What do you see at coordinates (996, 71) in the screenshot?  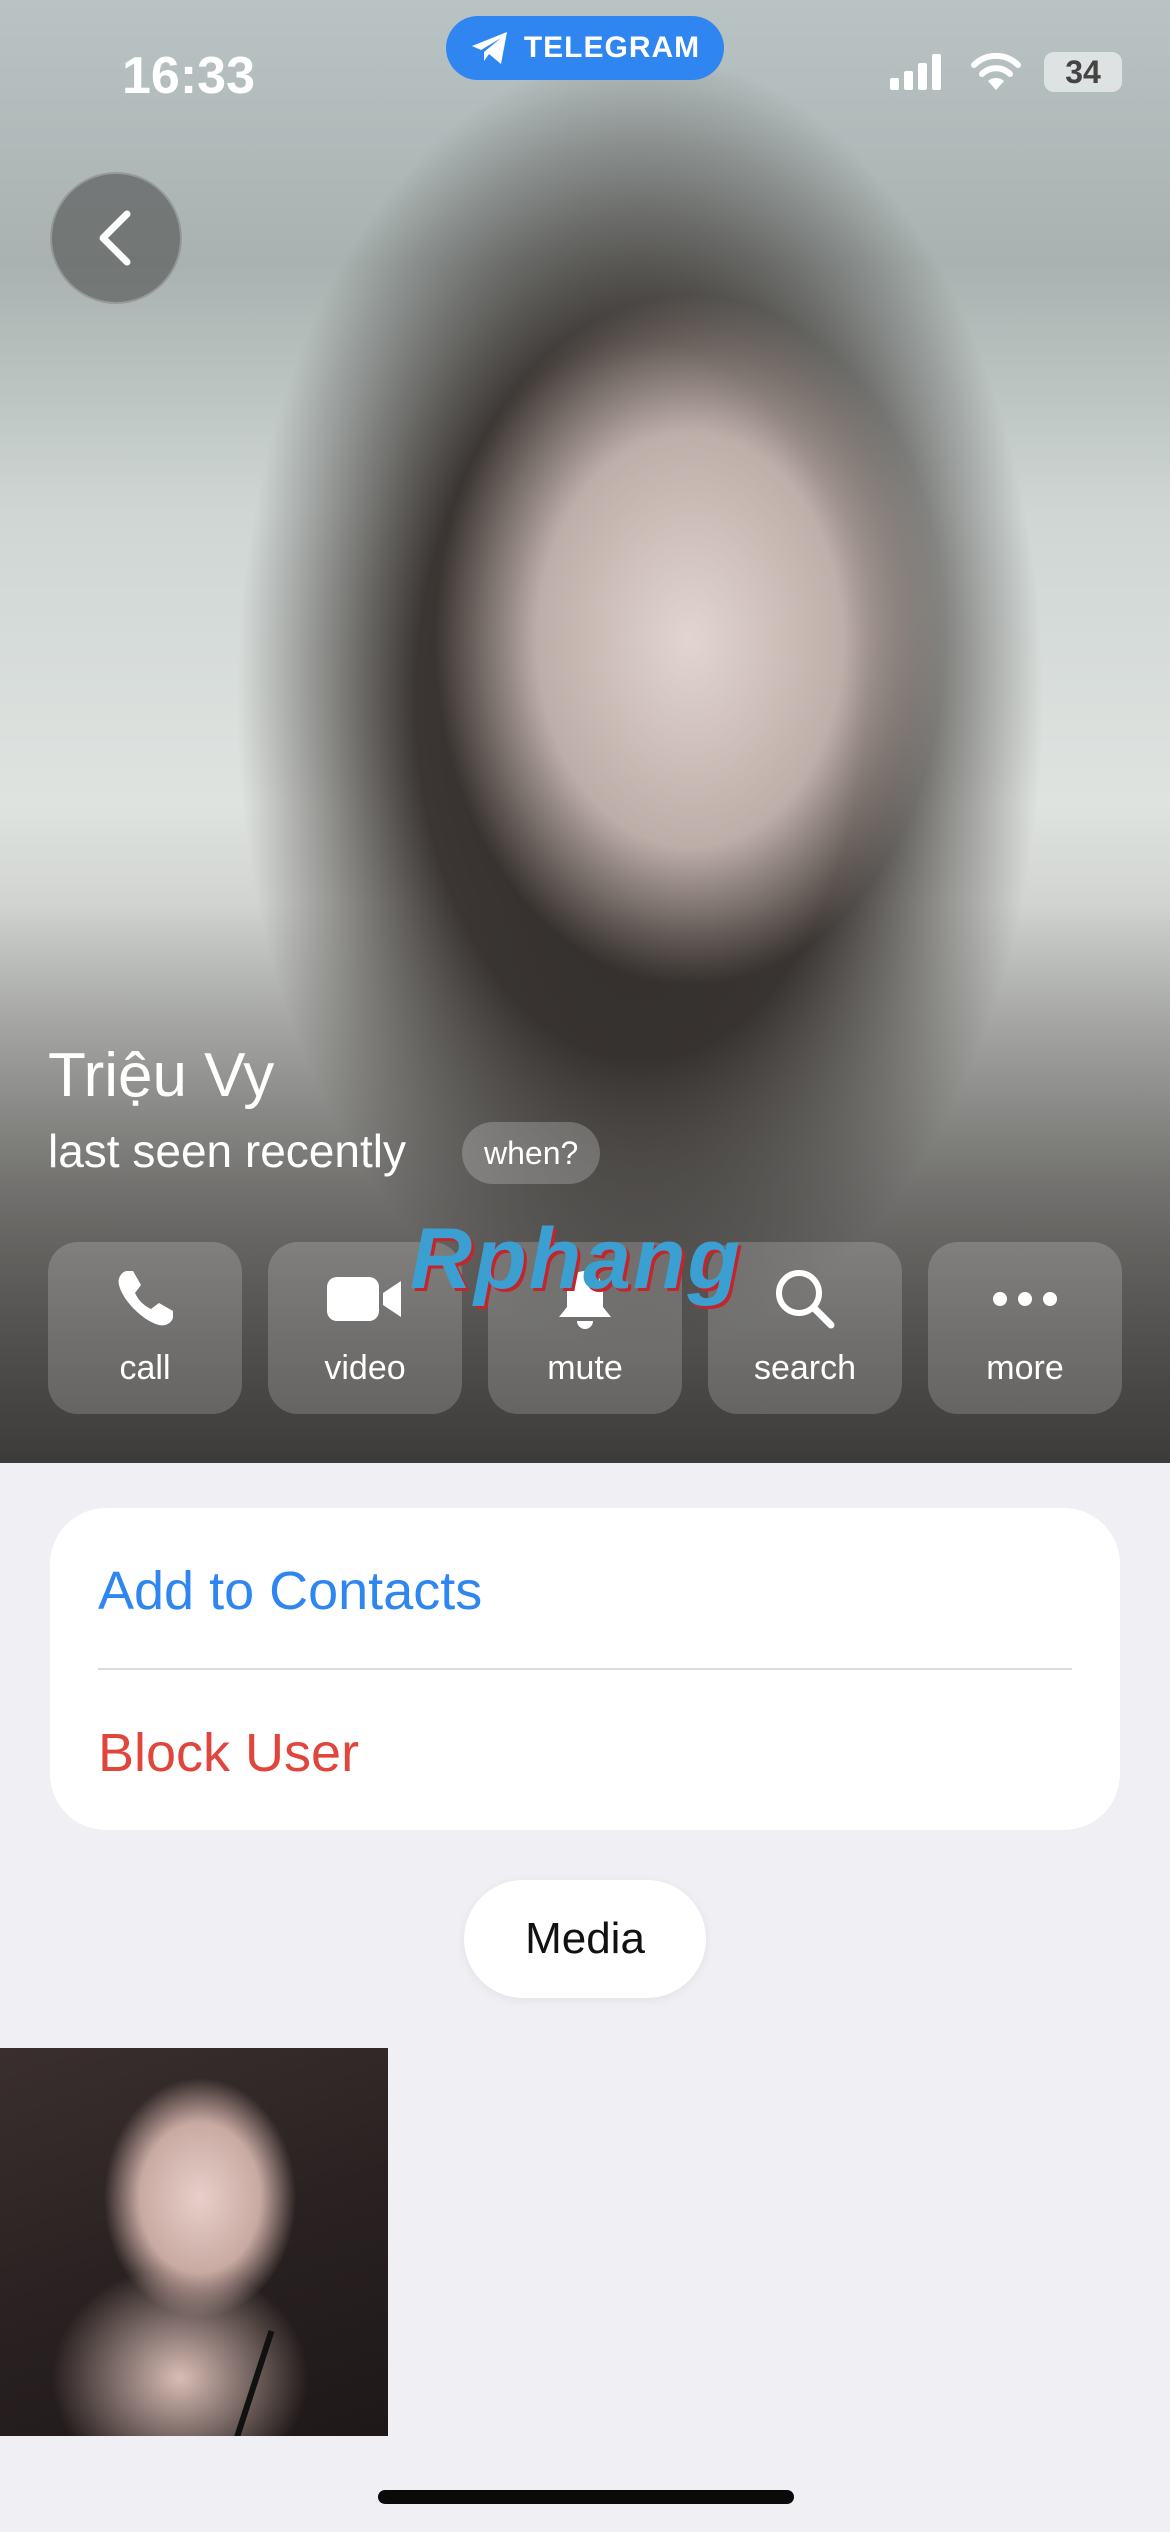 I see `wifi-icon` at bounding box center [996, 71].